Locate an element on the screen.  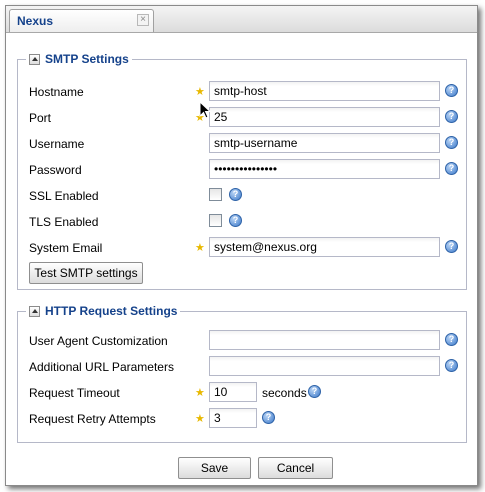
hostname-input is located at coordinates (324, 91).